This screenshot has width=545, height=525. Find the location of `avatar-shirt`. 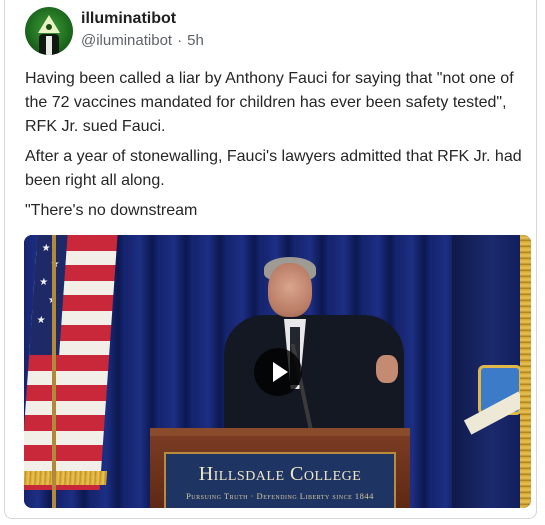

avatar-shirt is located at coordinates (49, 45).